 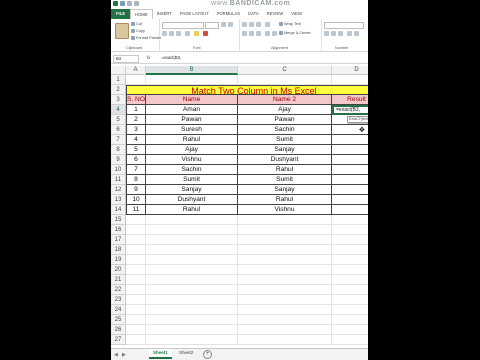 What do you see at coordinates (136, 320) in the screenshot?
I see `cell-a25` at bounding box center [136, 320].